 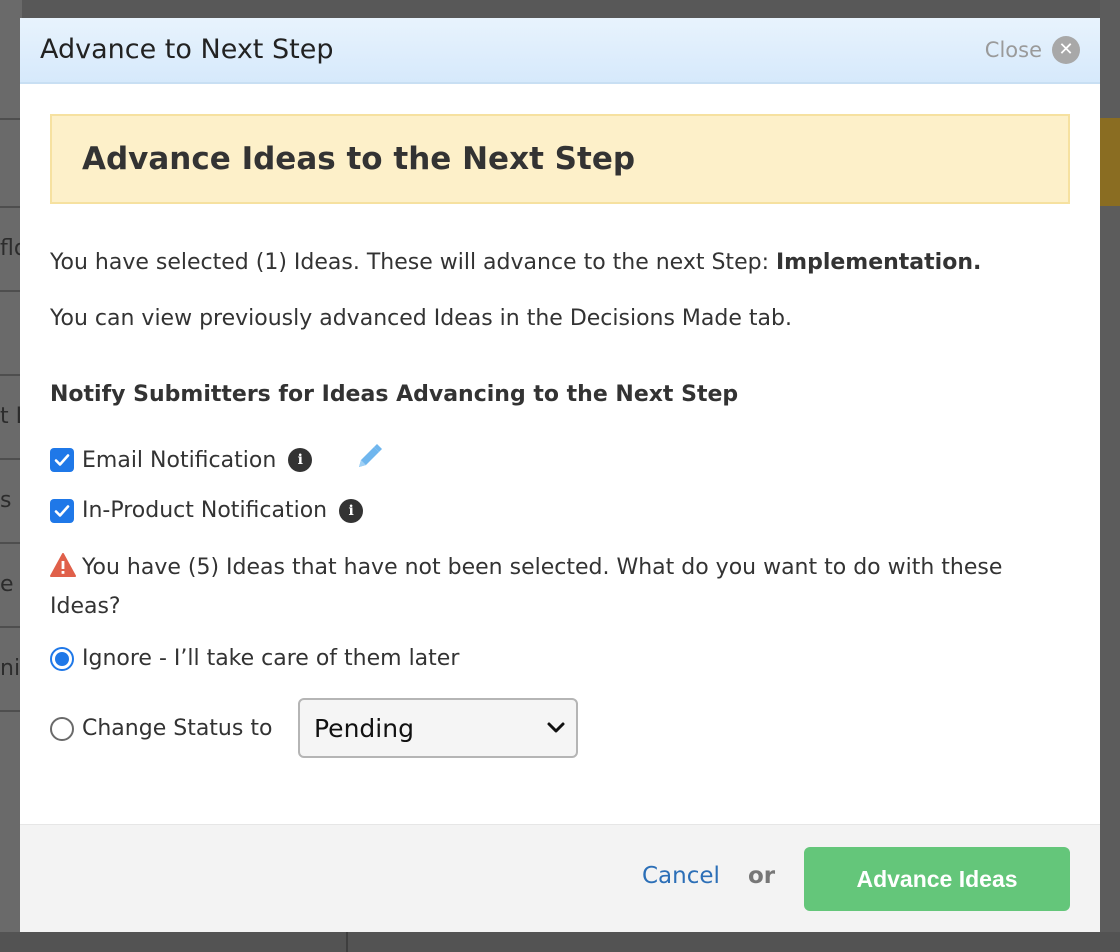 I want to click on email-notification-label: Email Notification, so click(x=179, y=460).